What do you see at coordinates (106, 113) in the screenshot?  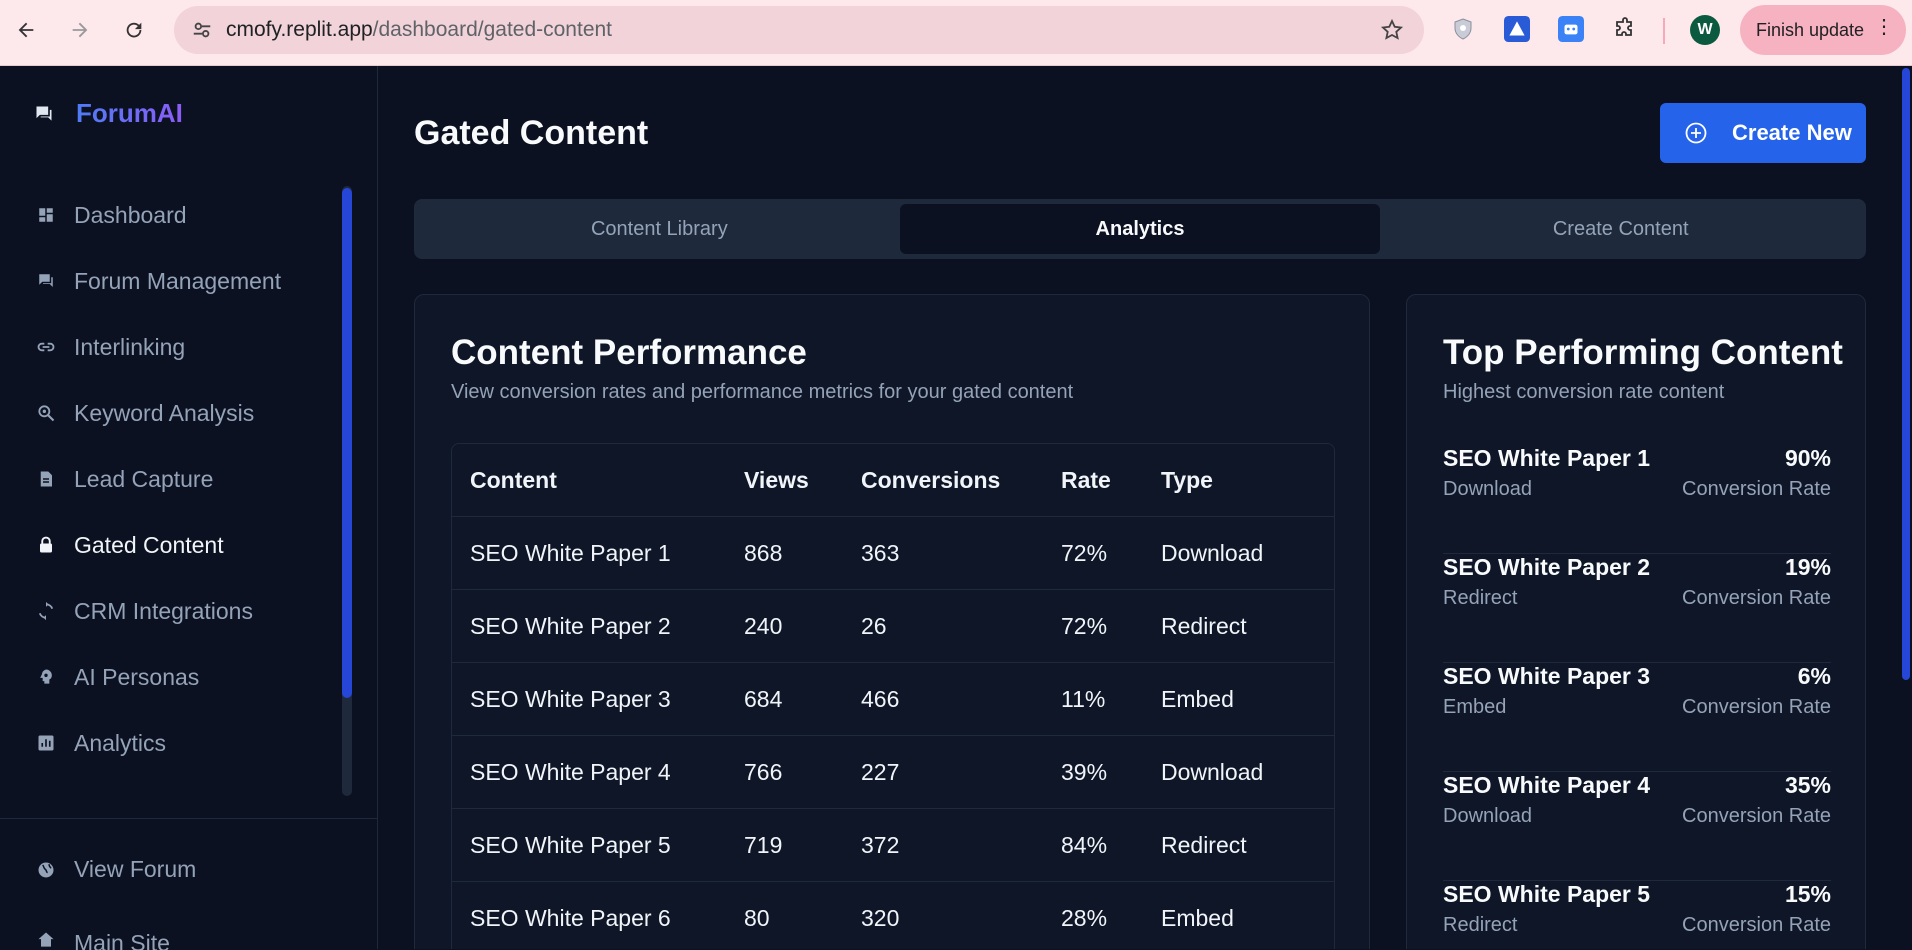 I see `brand: ForumAI` at bounding box center [106, 113].